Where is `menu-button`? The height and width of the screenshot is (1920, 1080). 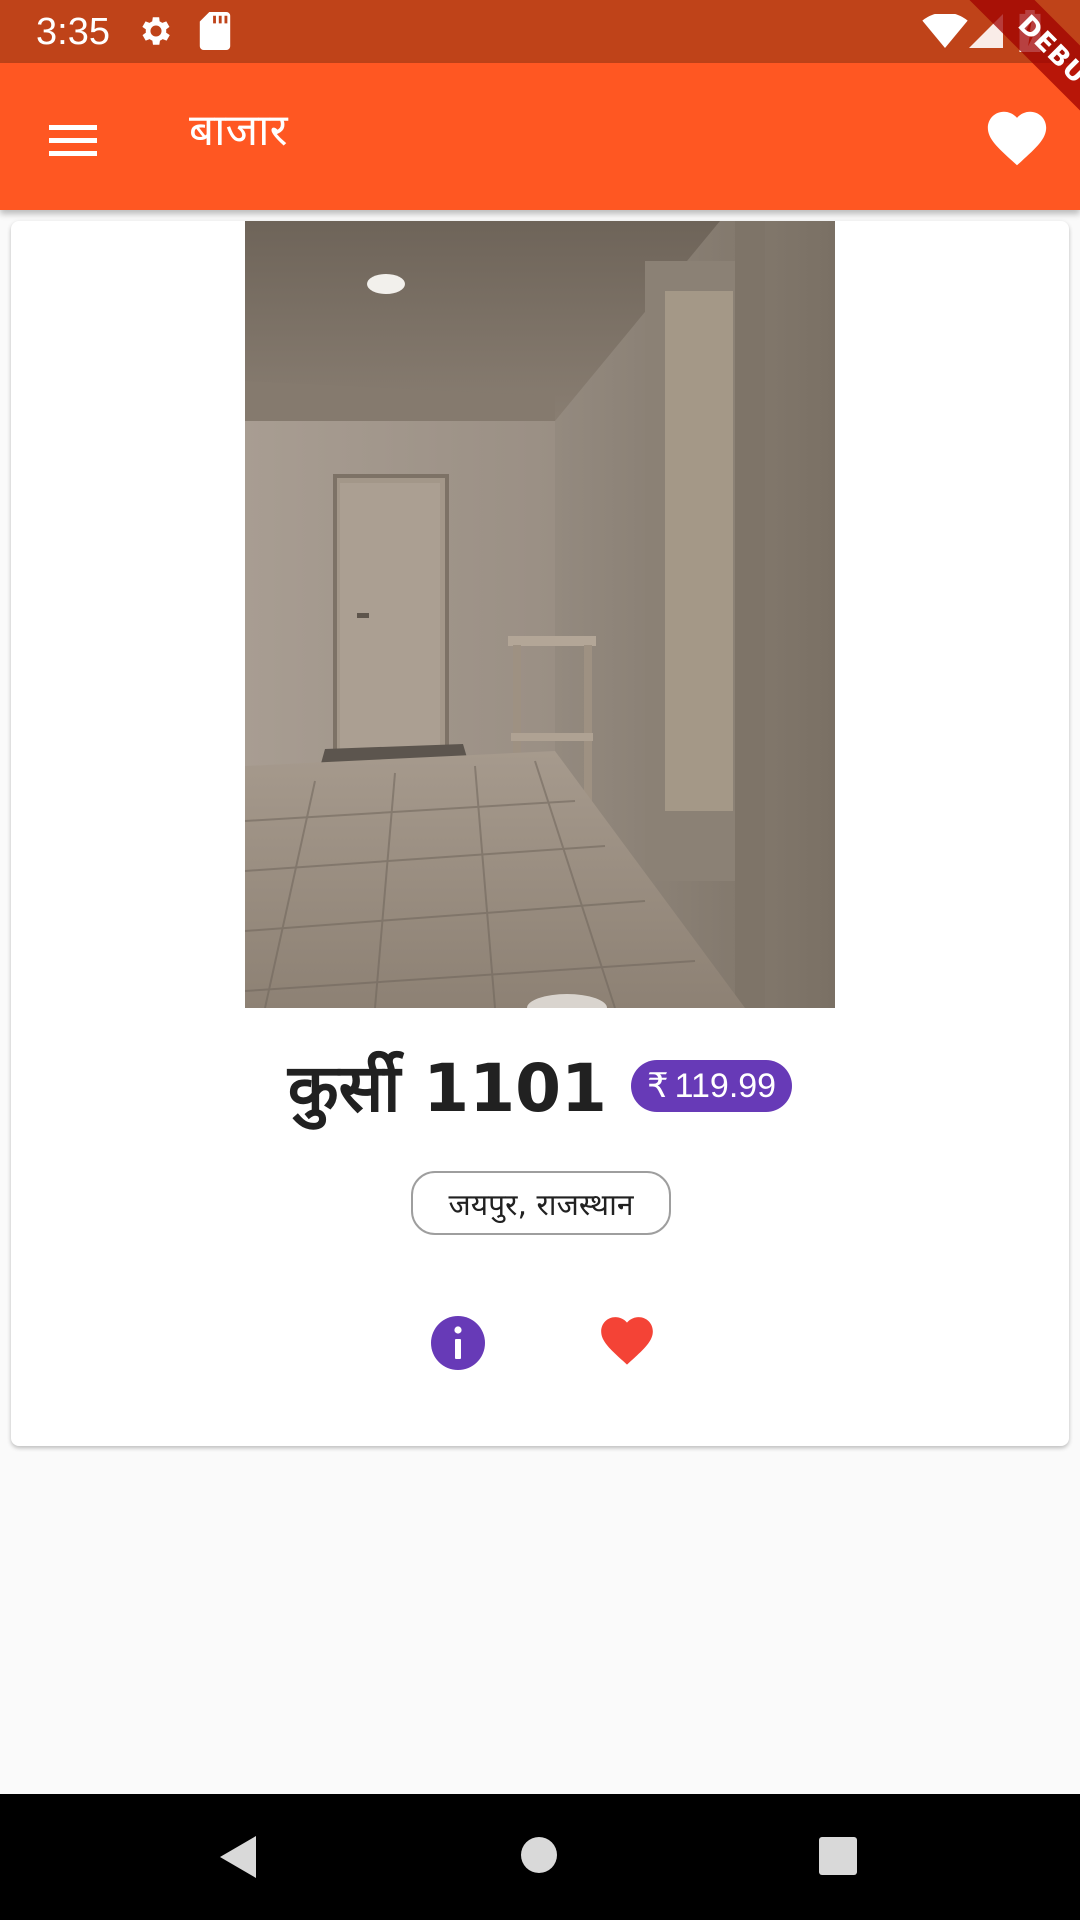 menu-button is located at coordinates (73, 140).